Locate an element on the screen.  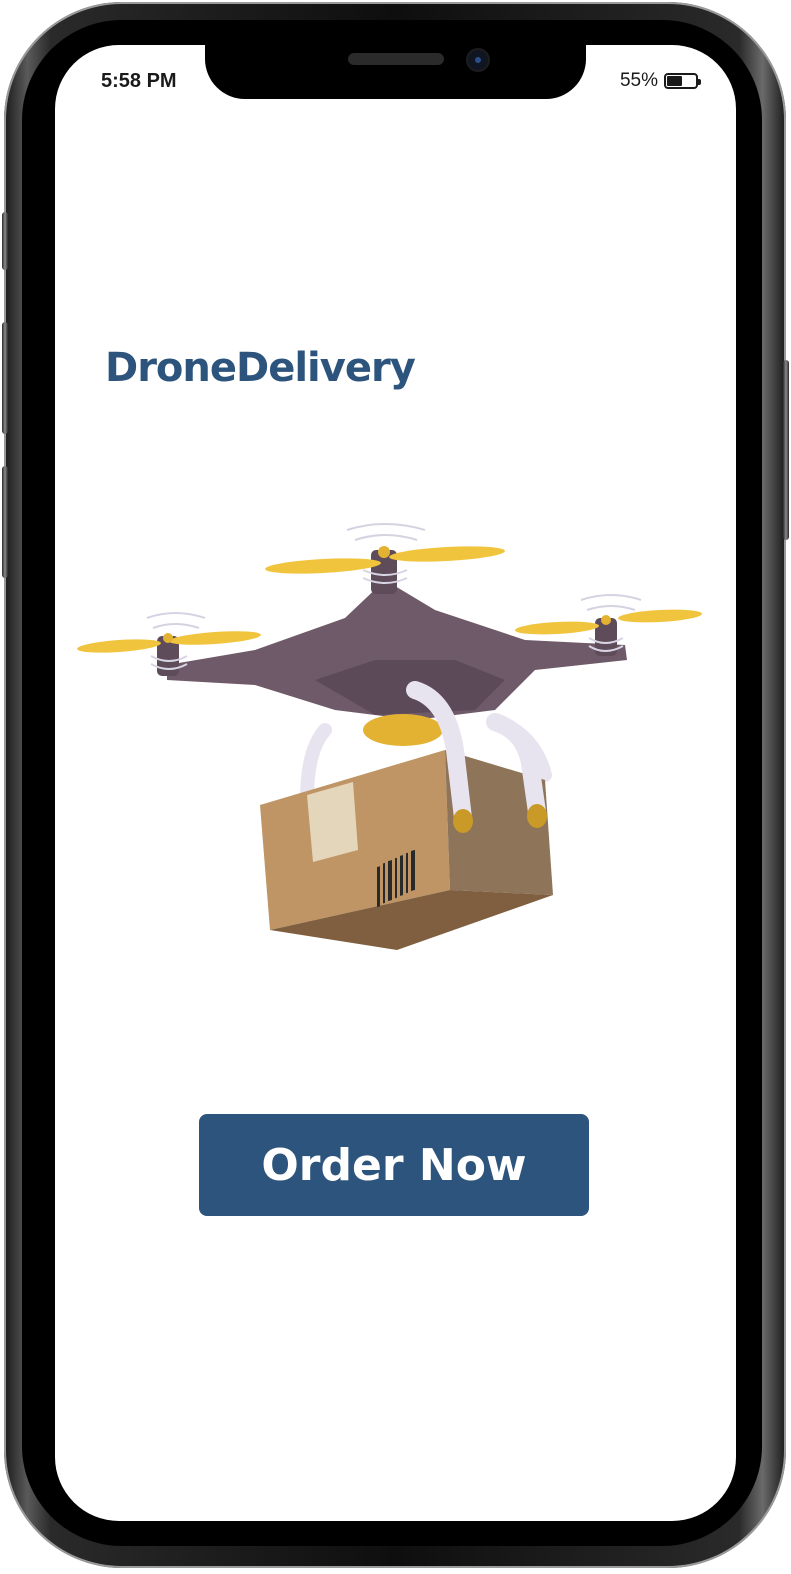
volume-up-button is located at coordinates (5, 378).